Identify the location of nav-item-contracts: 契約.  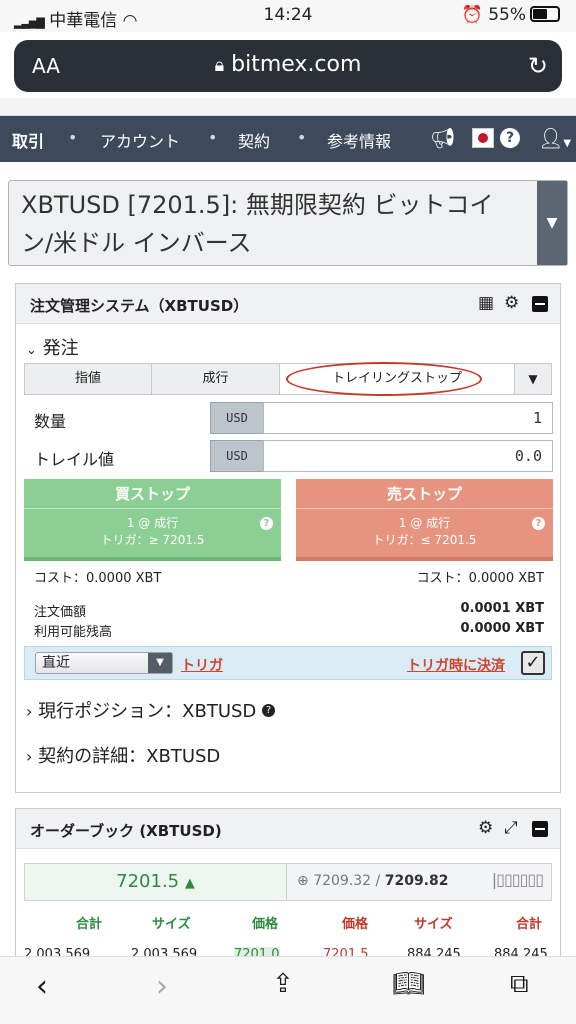
(254, 140).